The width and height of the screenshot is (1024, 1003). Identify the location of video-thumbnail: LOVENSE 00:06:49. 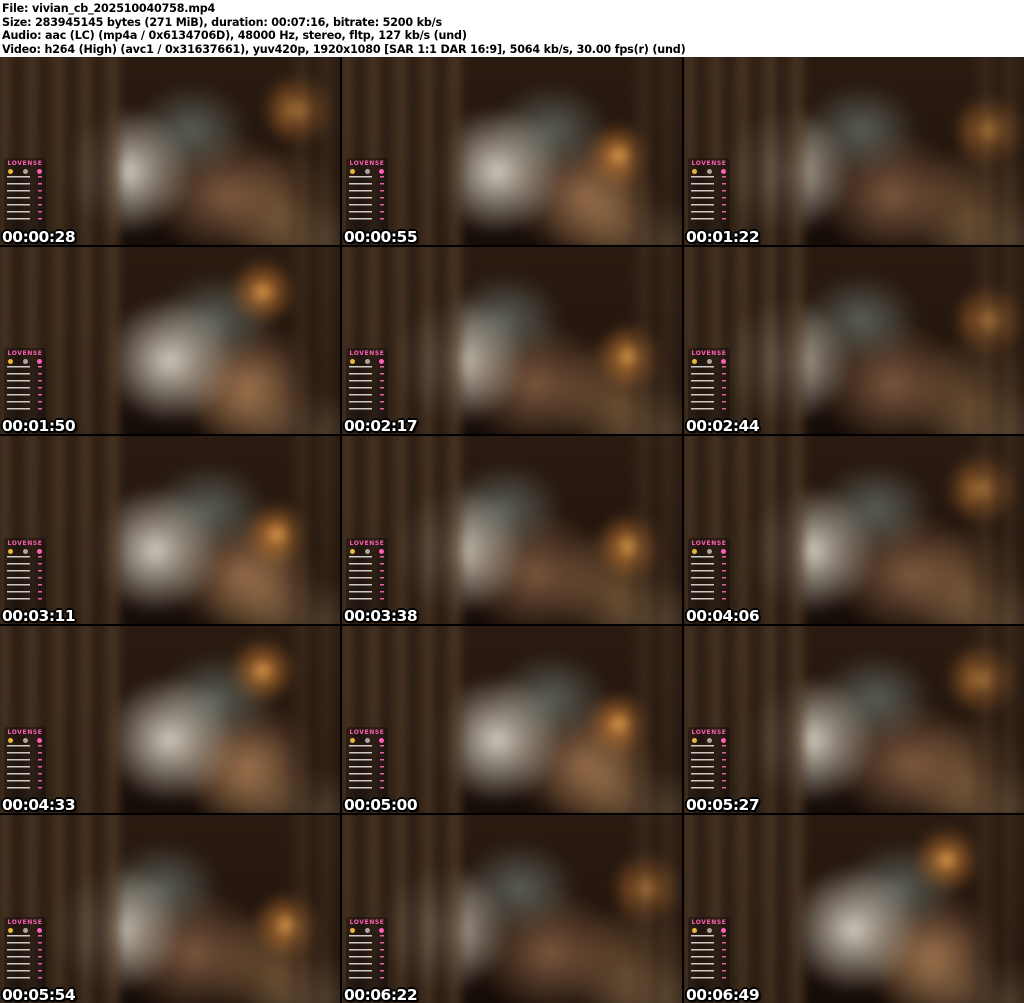
(854, 909).